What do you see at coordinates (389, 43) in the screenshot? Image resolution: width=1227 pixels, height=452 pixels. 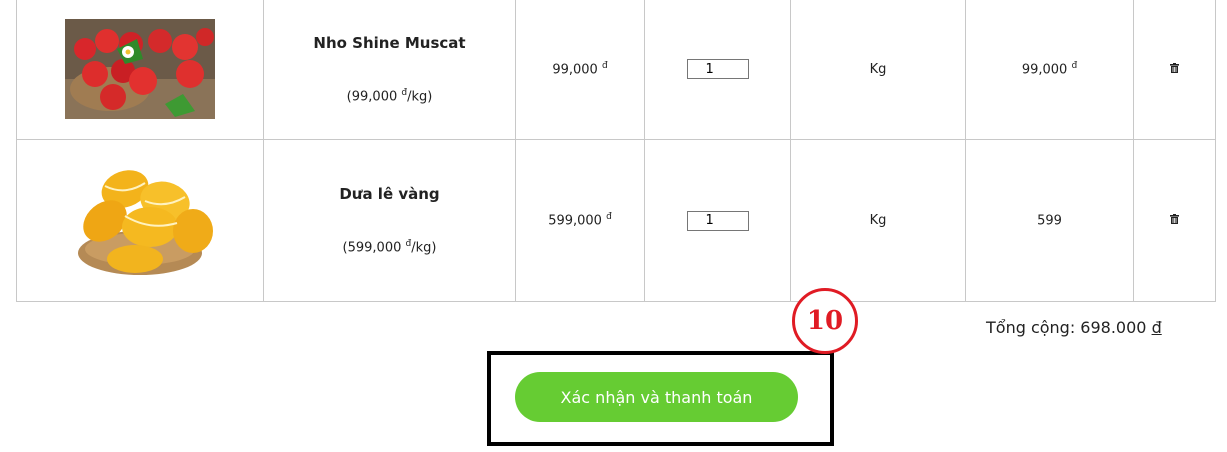 I see `product-name: Nho Shine Muscat` at bounding box center [389, 43].